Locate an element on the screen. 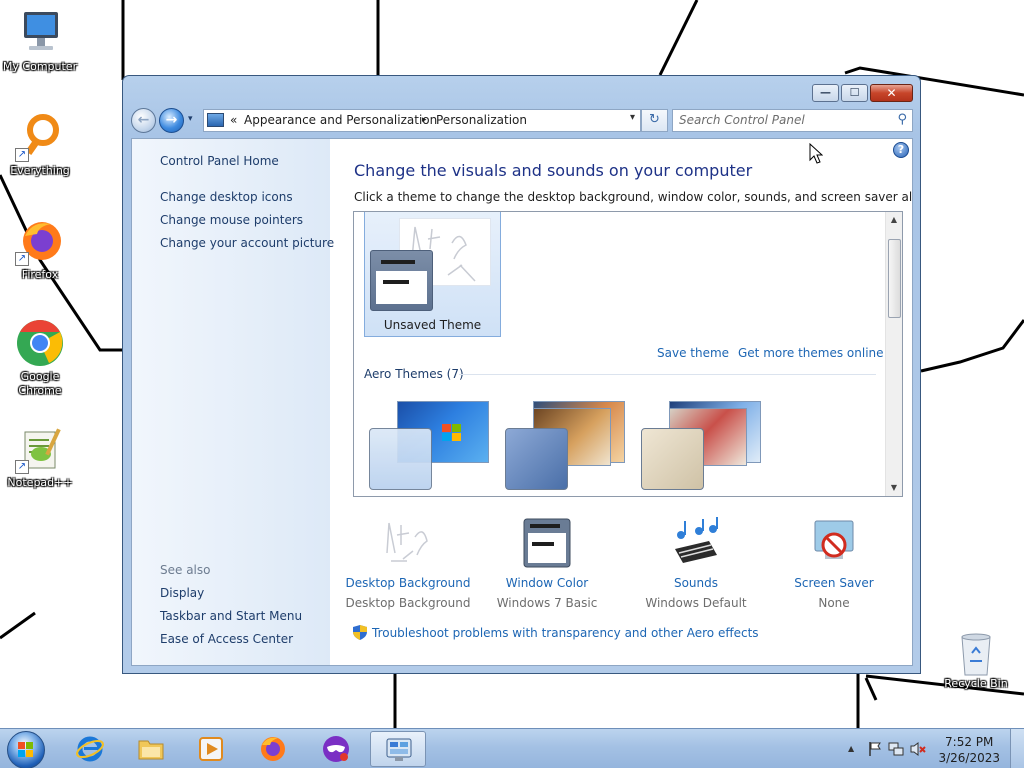 The height and width of the screenshot is (768, 1024). shortcut-arrow-icon: ↗ is located at coordinates (22, 467).